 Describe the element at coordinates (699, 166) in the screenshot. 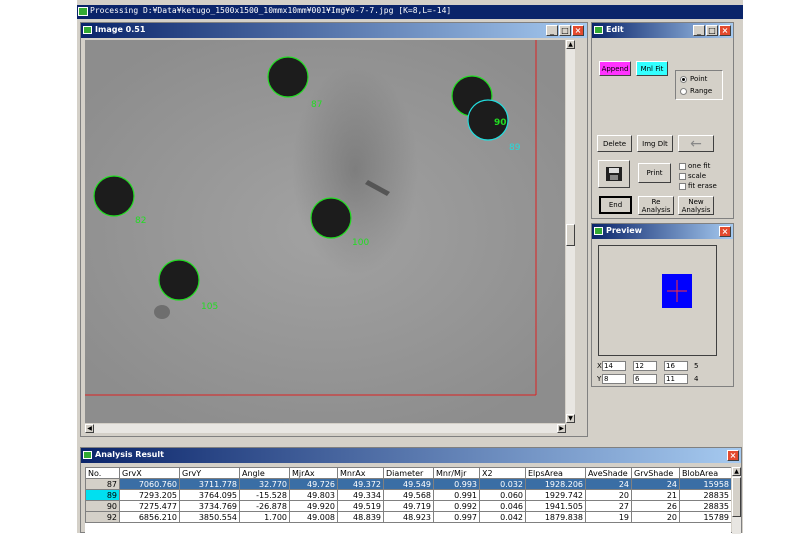

I see `one-fit-label: one fit` at that location.